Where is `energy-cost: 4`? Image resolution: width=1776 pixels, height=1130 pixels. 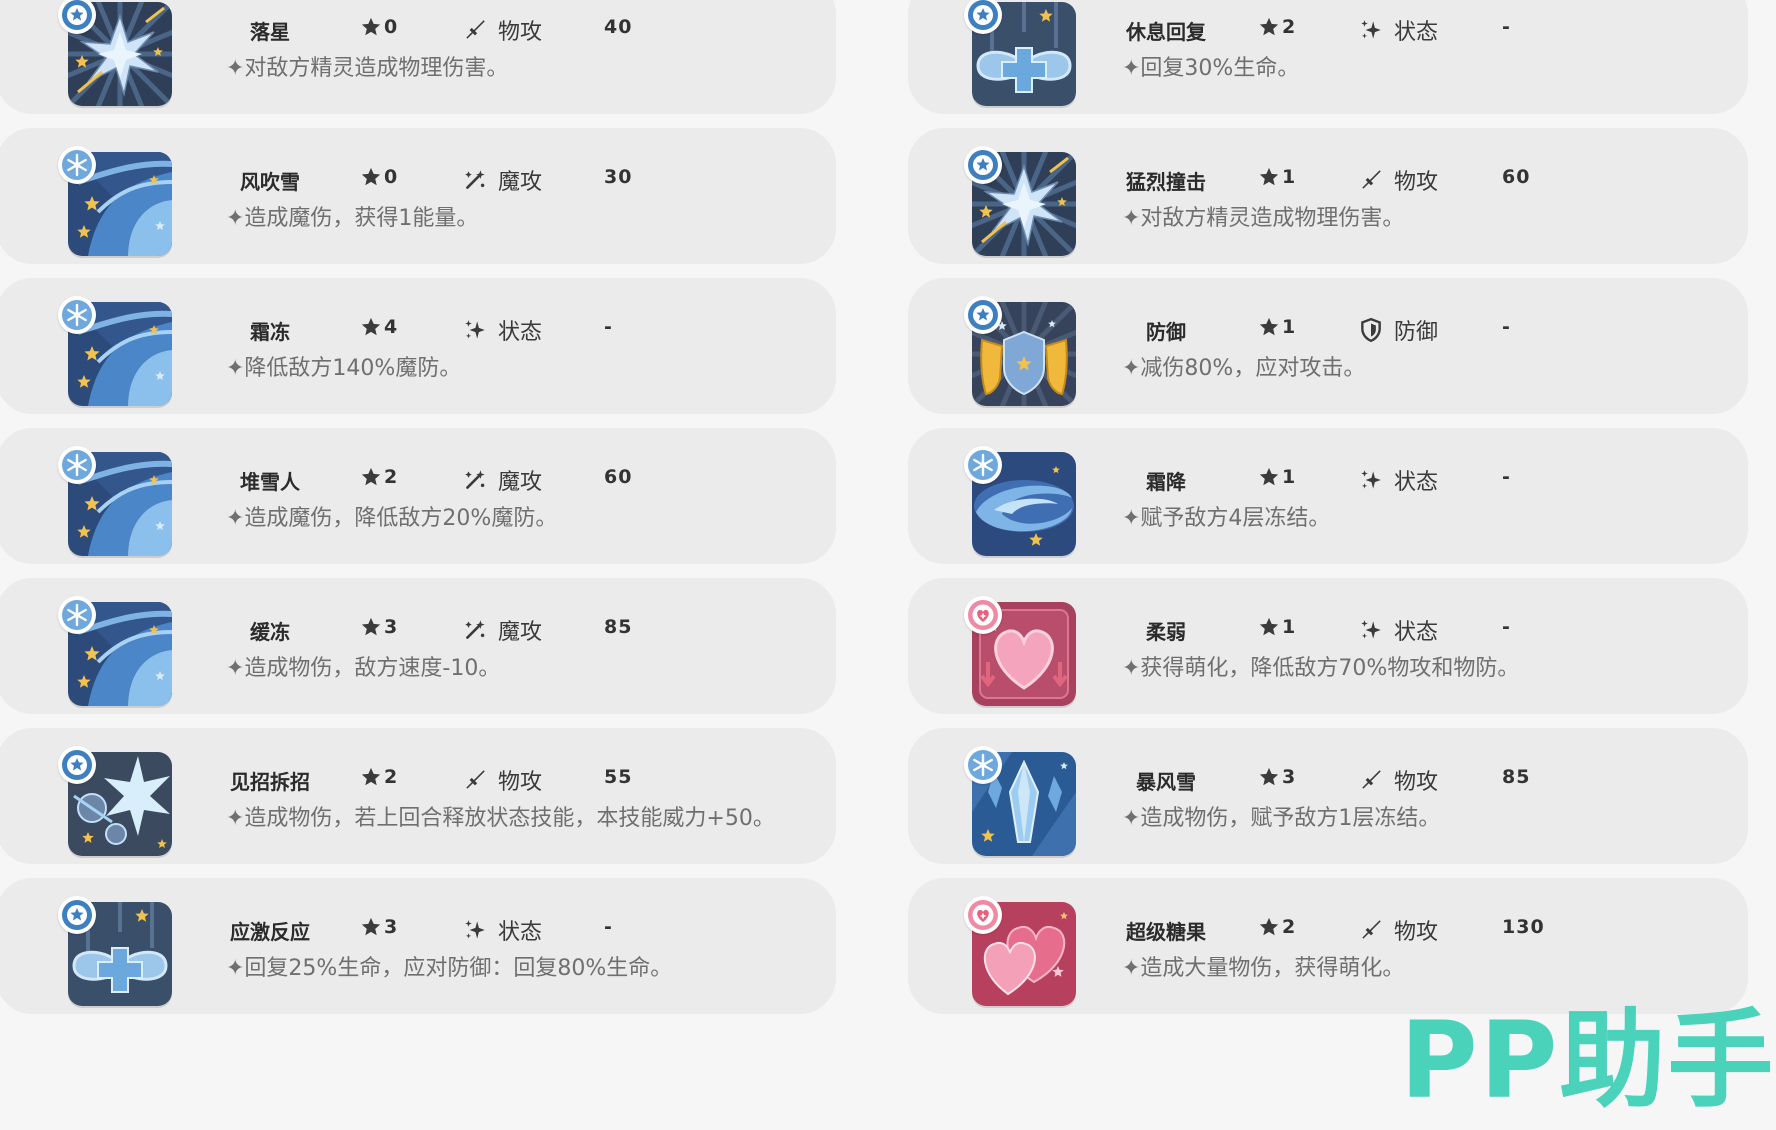
energy-cost: 4 is located at coordinates (378, 327).